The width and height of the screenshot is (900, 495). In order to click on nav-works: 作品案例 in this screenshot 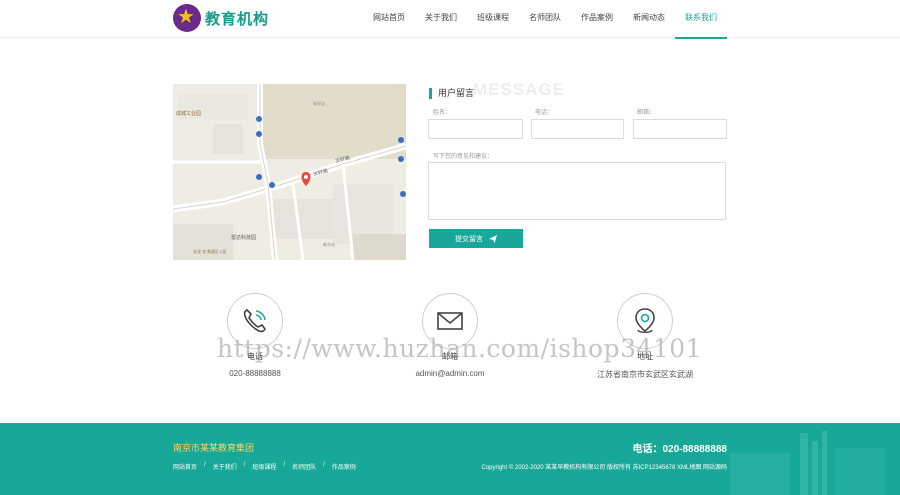, I will do `click(597, 19)`.